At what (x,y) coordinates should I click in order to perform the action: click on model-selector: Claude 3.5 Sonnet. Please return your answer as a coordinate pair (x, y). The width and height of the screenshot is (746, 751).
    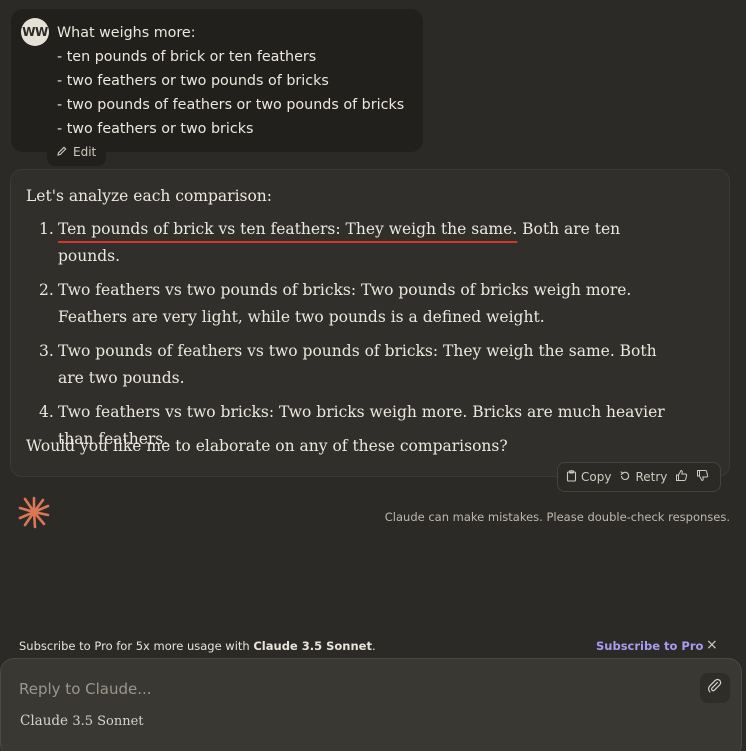
    Looking at the image, I should click on (82, 721).